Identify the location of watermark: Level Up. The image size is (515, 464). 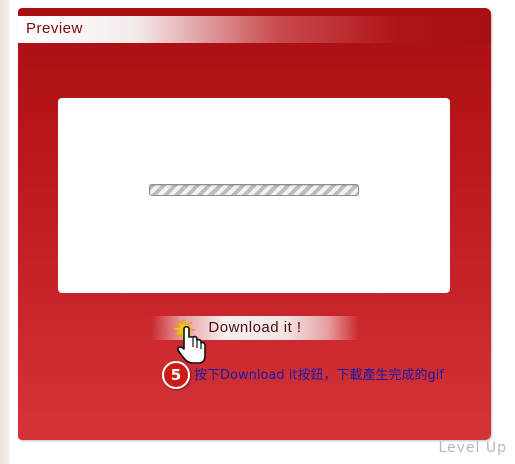
(472, 448).